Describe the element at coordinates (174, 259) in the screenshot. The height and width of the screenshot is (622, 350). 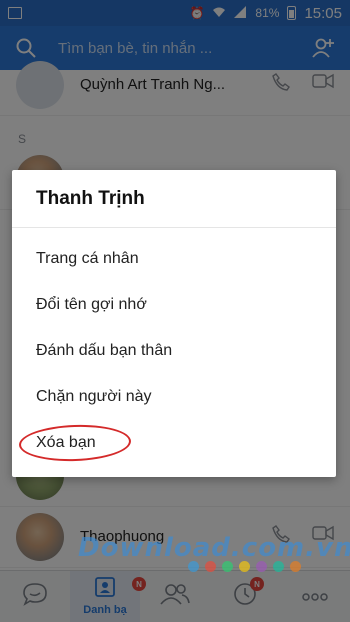
I see `menu-item-profile: Trang cá nhân` at that location.